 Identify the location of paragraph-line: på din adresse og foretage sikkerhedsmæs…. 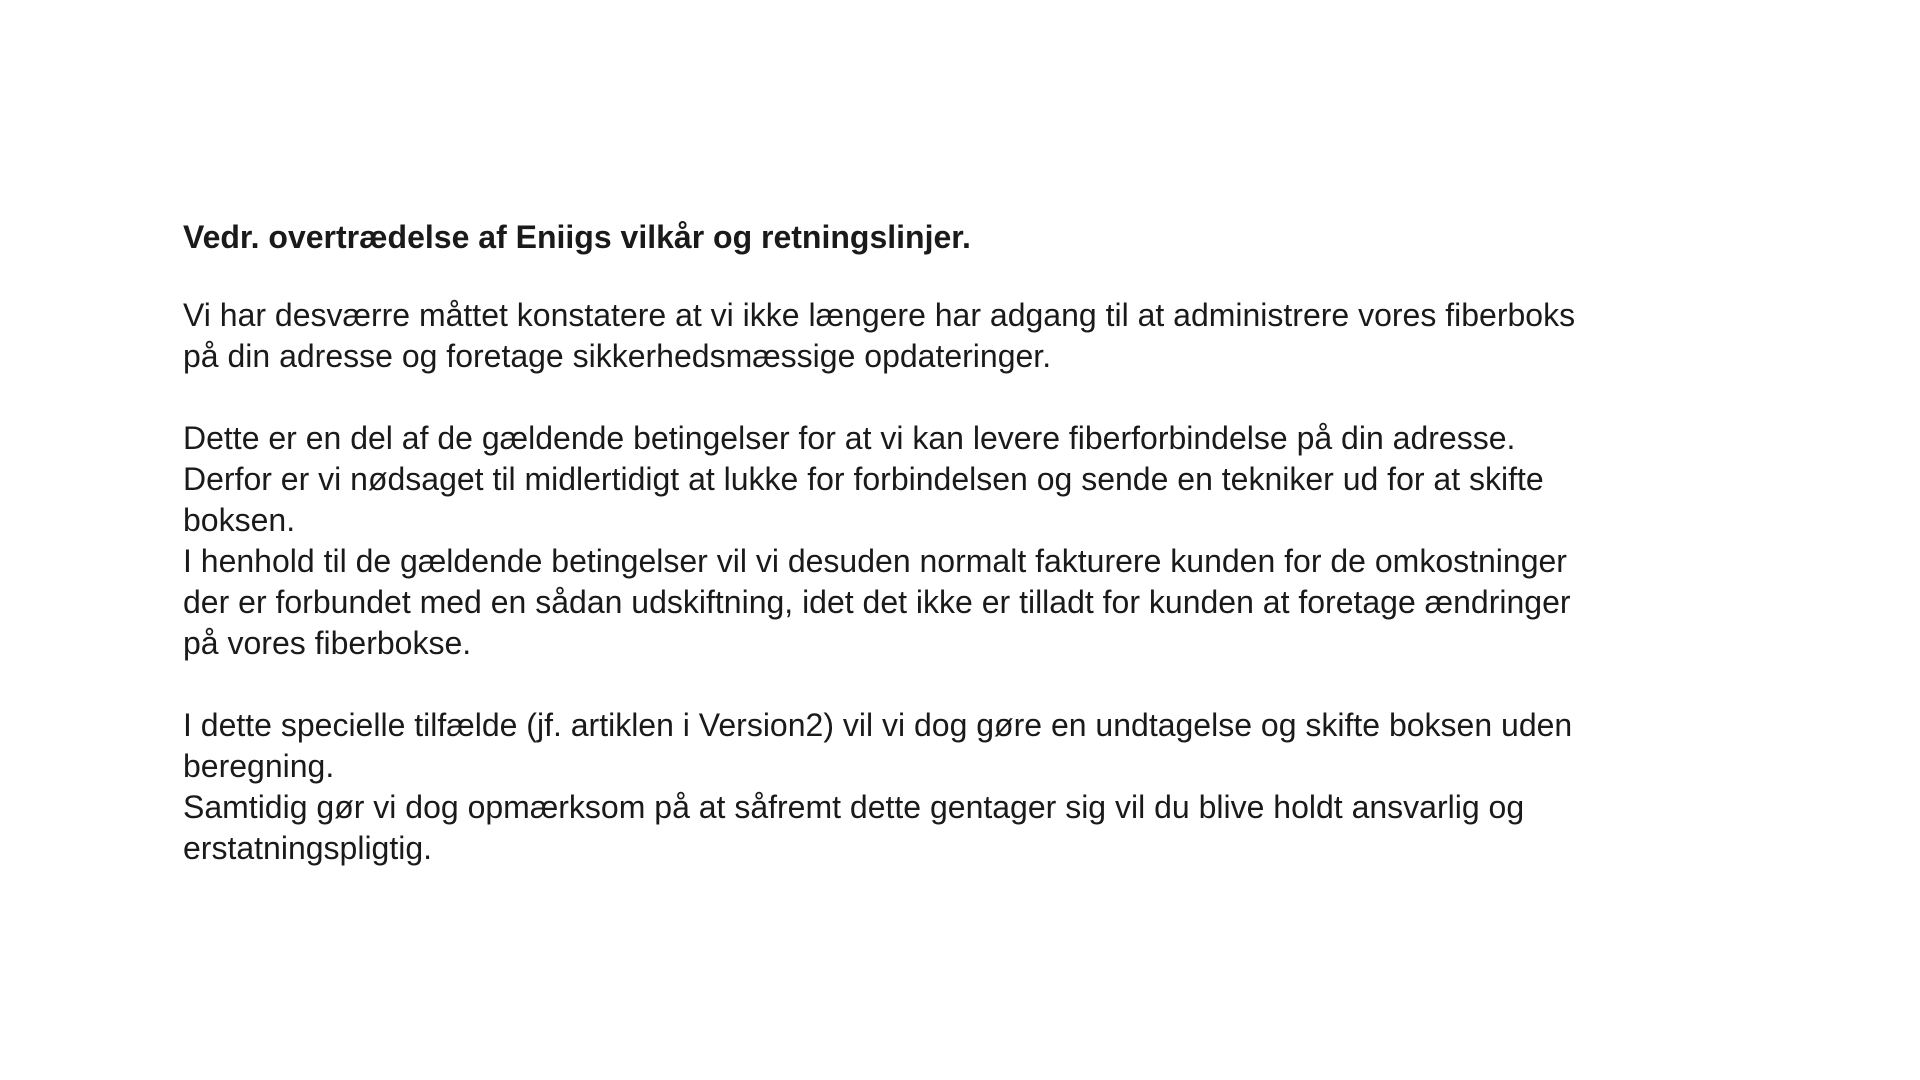
(617, 356).